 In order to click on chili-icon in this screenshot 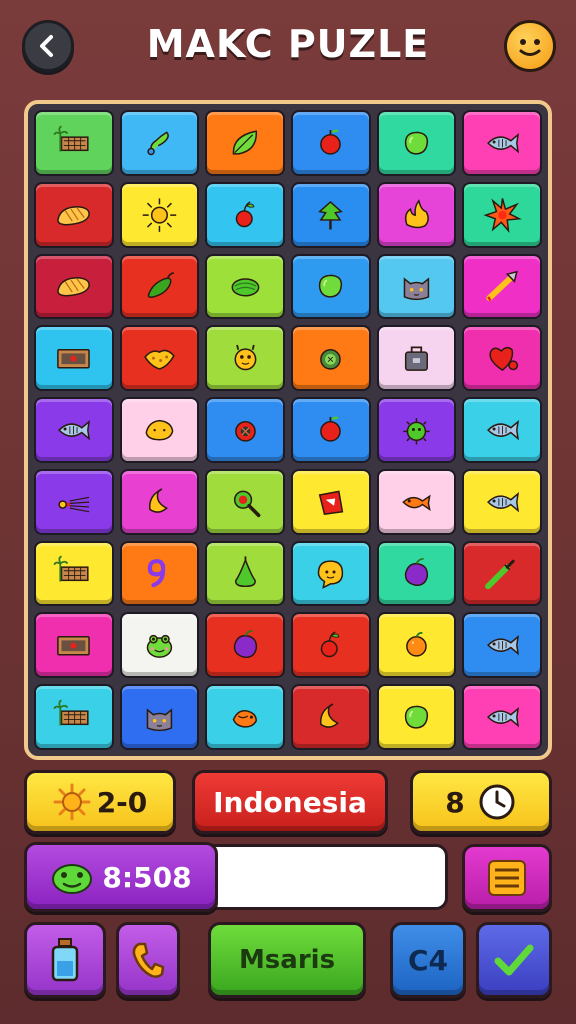, I will do `click(160, 285)`.